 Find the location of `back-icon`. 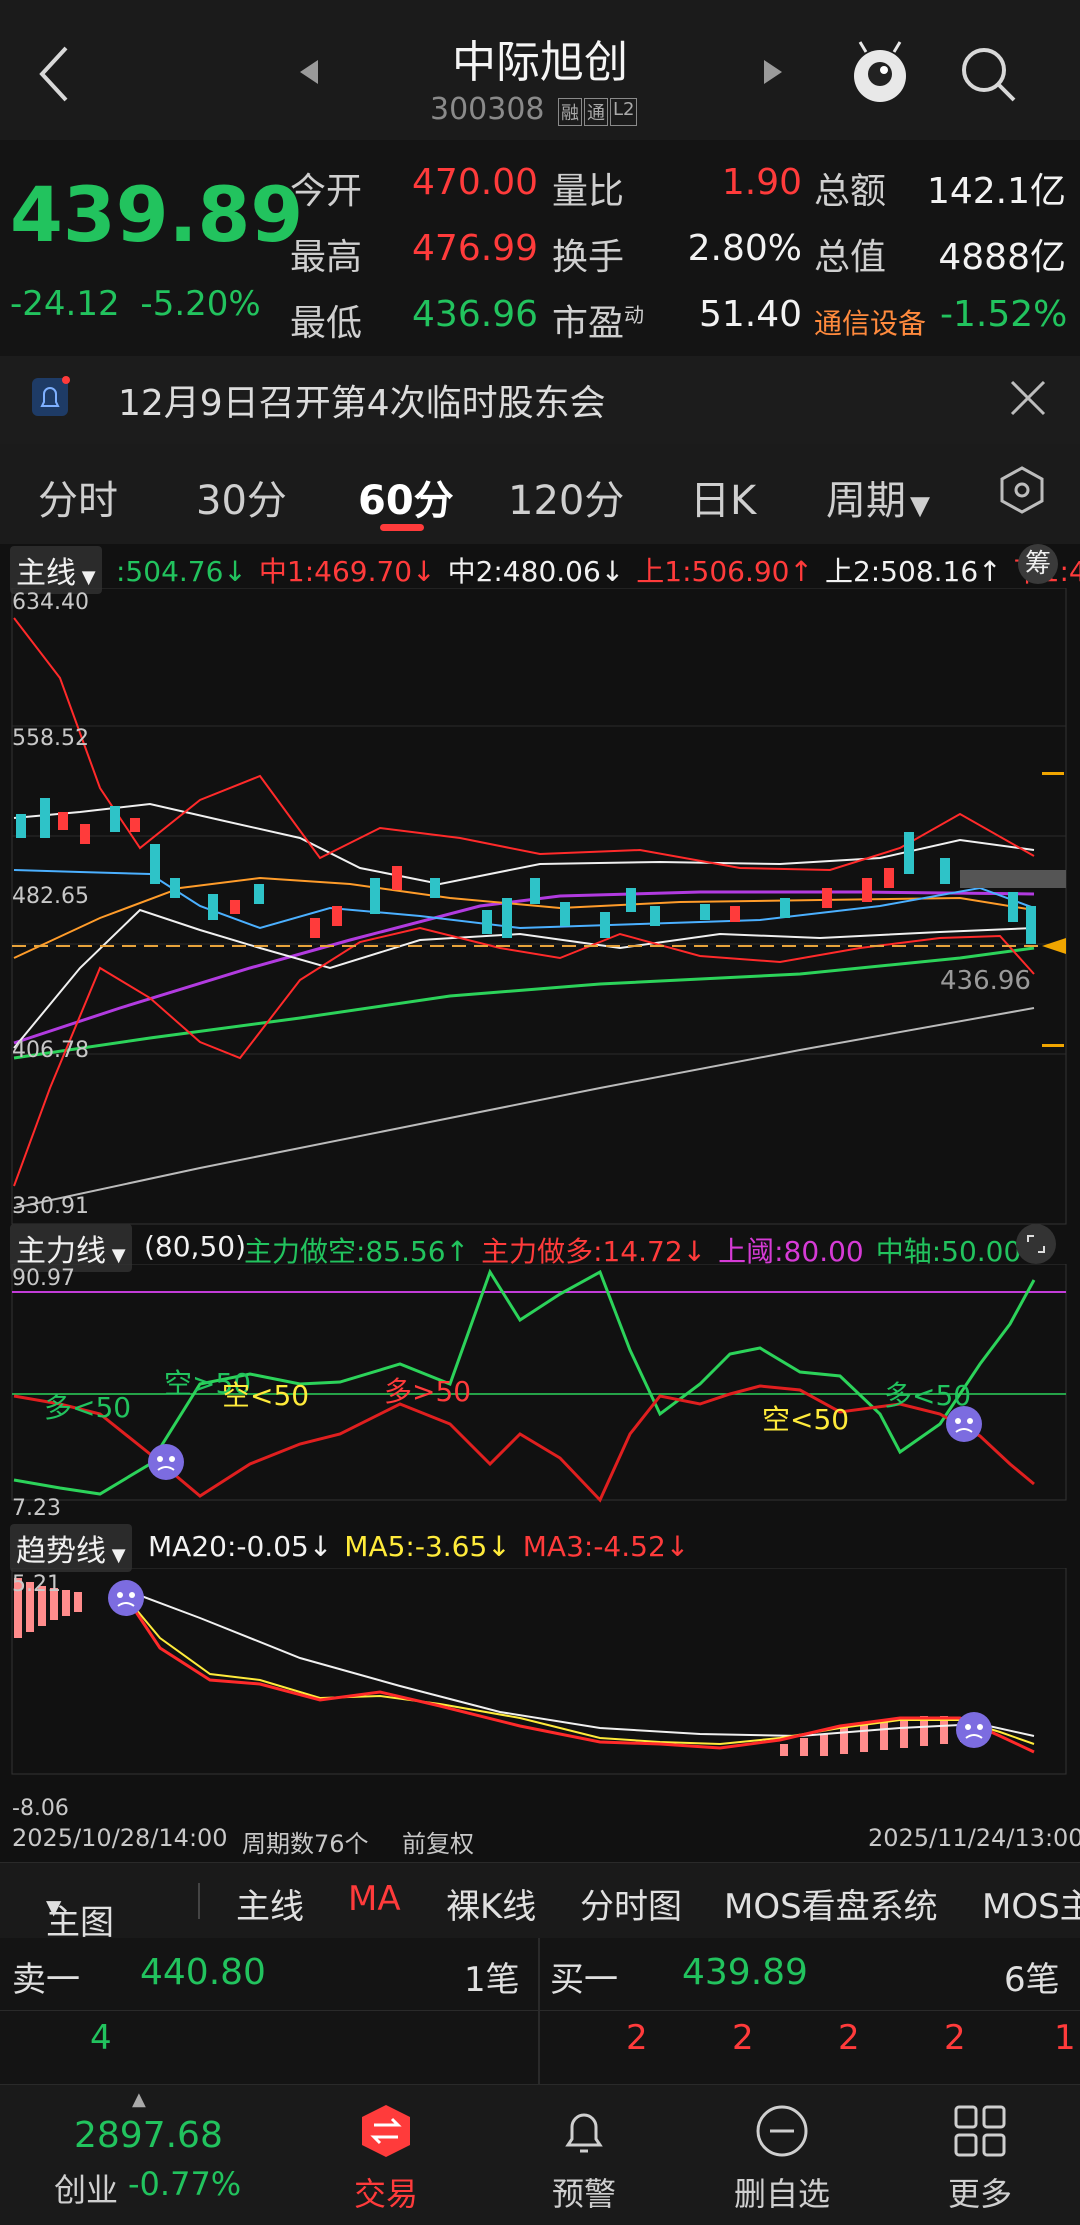

back-icon is located at coordinates (54, 74).